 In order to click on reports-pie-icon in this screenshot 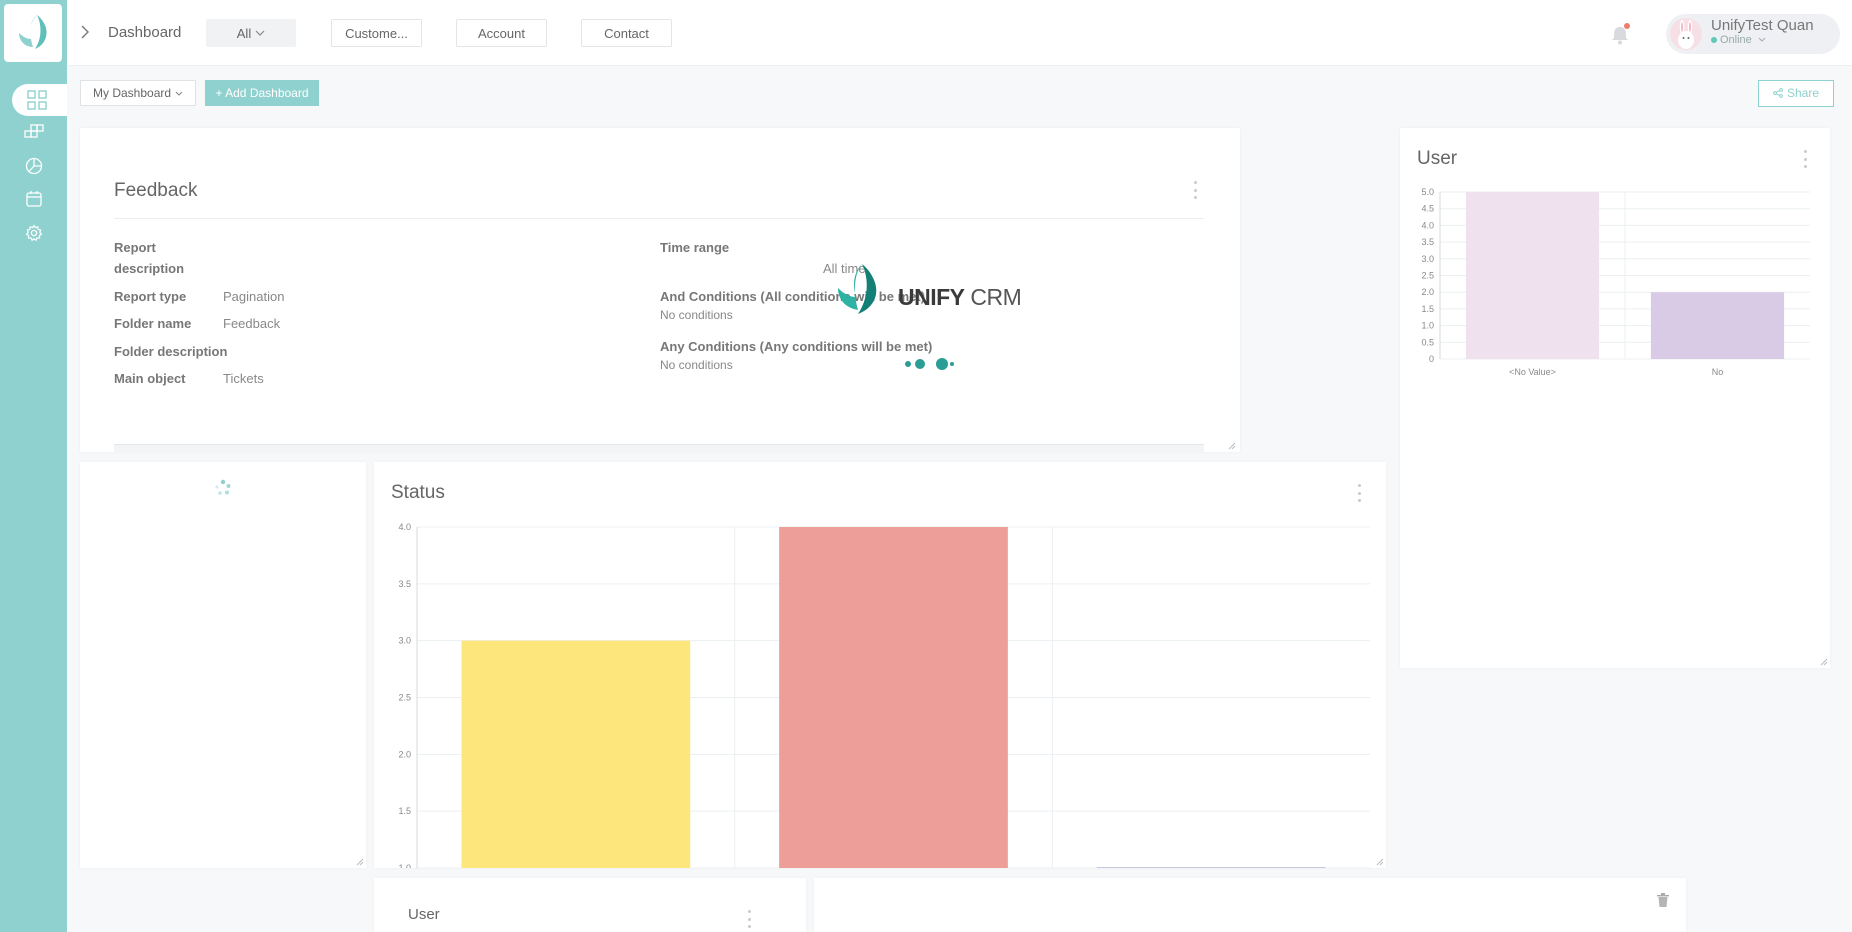, I will do `click(34, 166)`.